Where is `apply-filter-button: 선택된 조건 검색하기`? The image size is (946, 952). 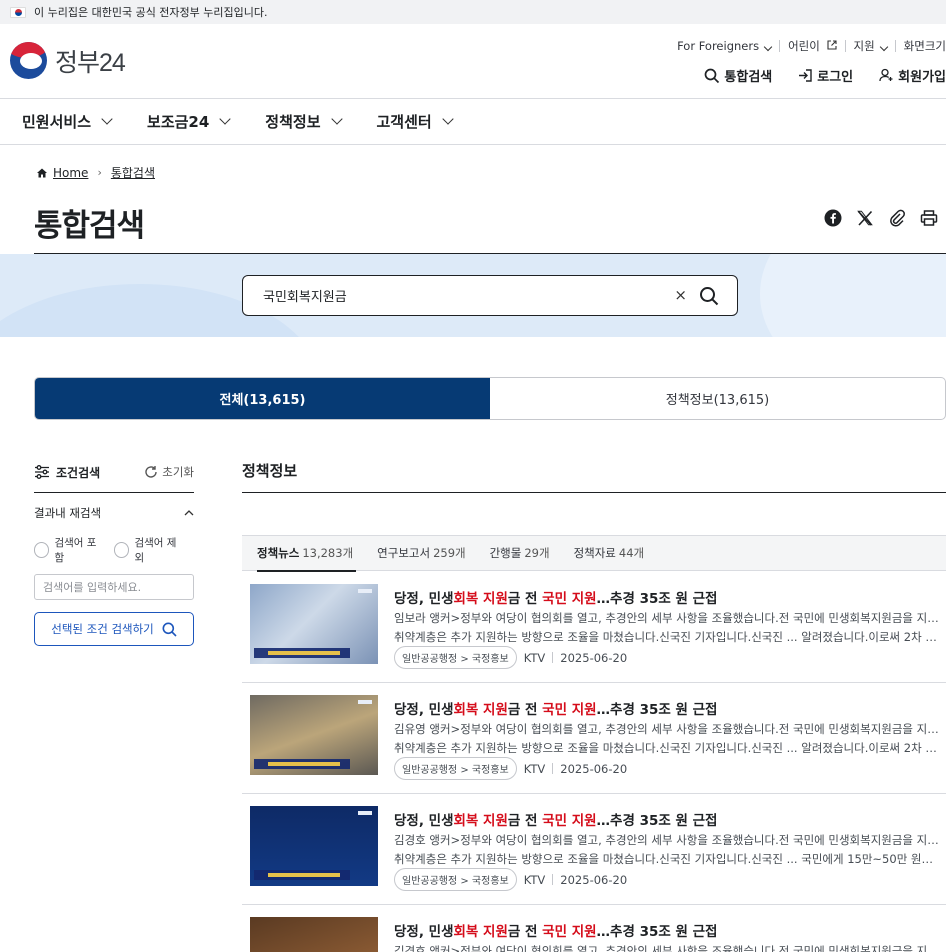
apply-filter-button: 선택된 조건 검색하기 is located at coordinates (114, 629).